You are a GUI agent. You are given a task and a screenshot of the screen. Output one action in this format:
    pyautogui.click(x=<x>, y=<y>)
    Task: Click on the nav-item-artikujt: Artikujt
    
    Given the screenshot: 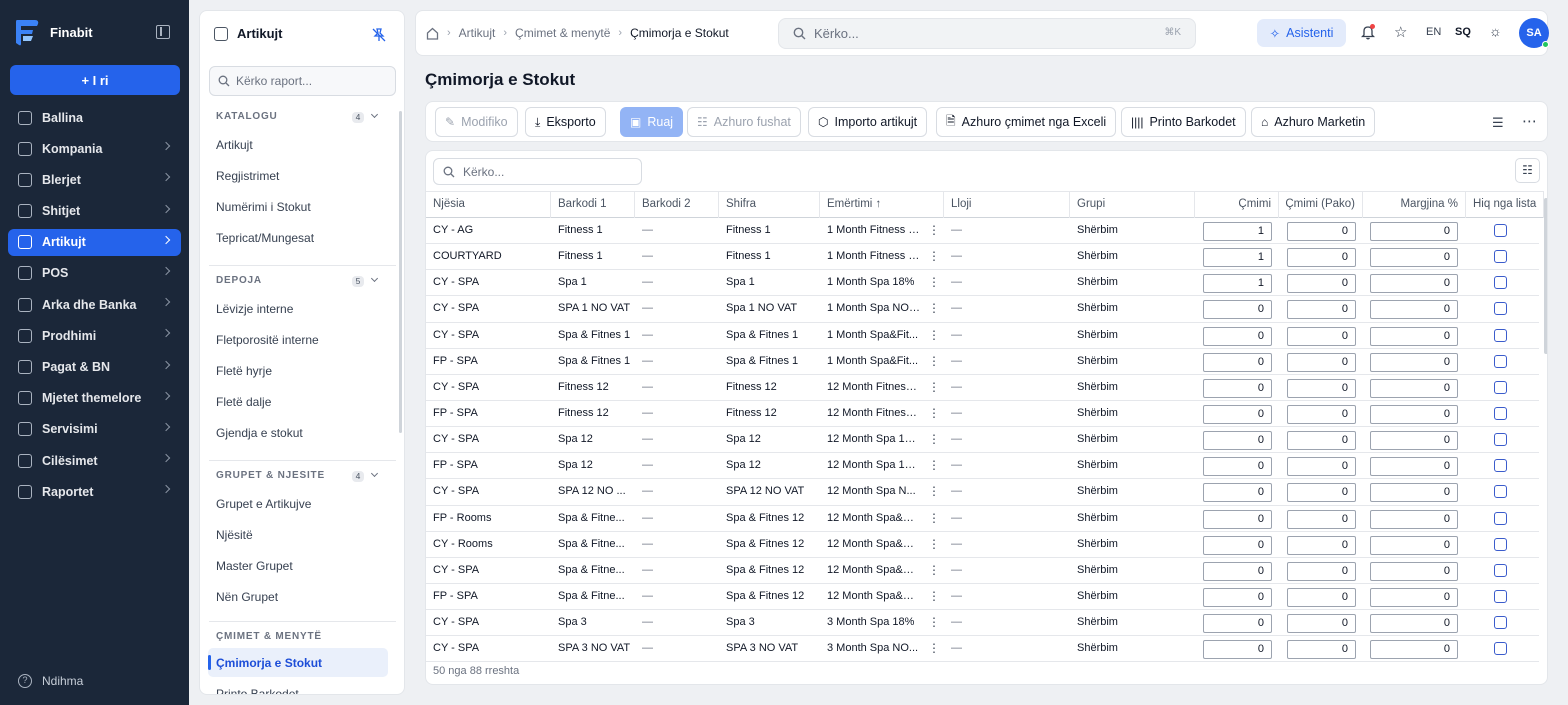 What is the action you would take?
    pyautogui.click(x=94, y=242)
    